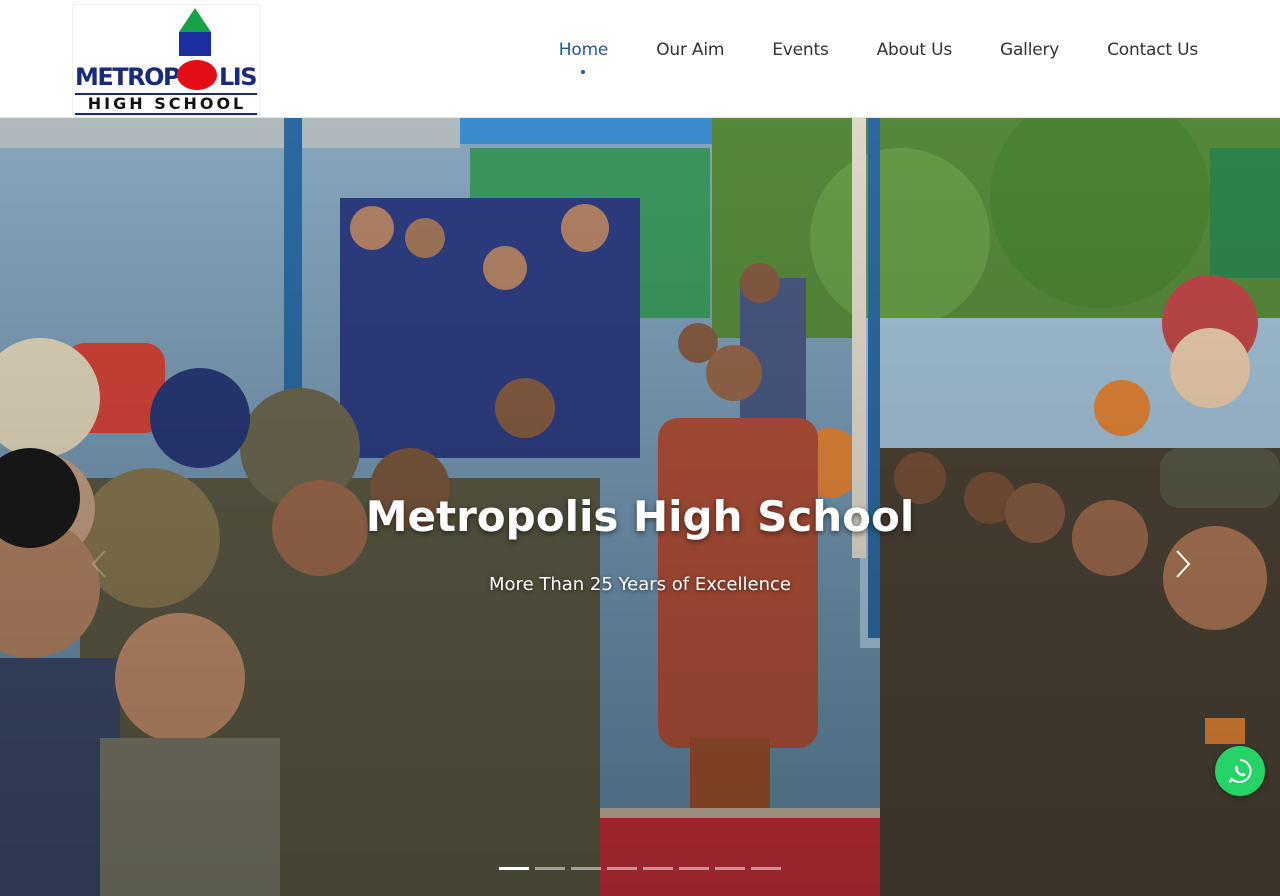  I want to click on nav-gallery: Gallery, so click(1029, 50).